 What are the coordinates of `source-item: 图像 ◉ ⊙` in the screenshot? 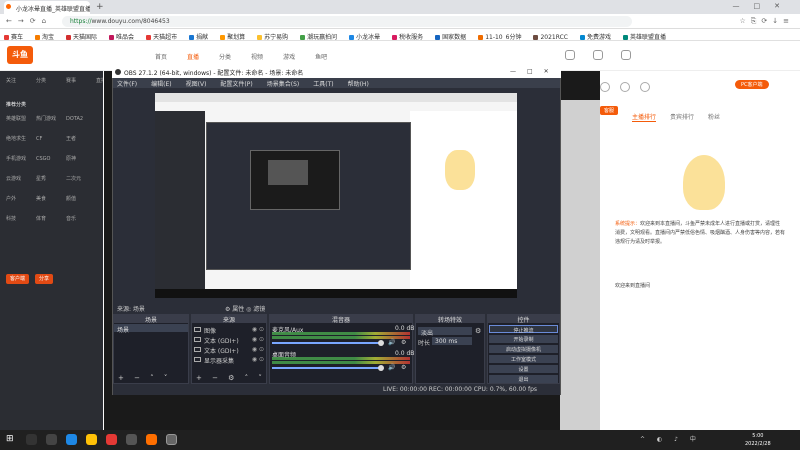 It's located at (229, 330).